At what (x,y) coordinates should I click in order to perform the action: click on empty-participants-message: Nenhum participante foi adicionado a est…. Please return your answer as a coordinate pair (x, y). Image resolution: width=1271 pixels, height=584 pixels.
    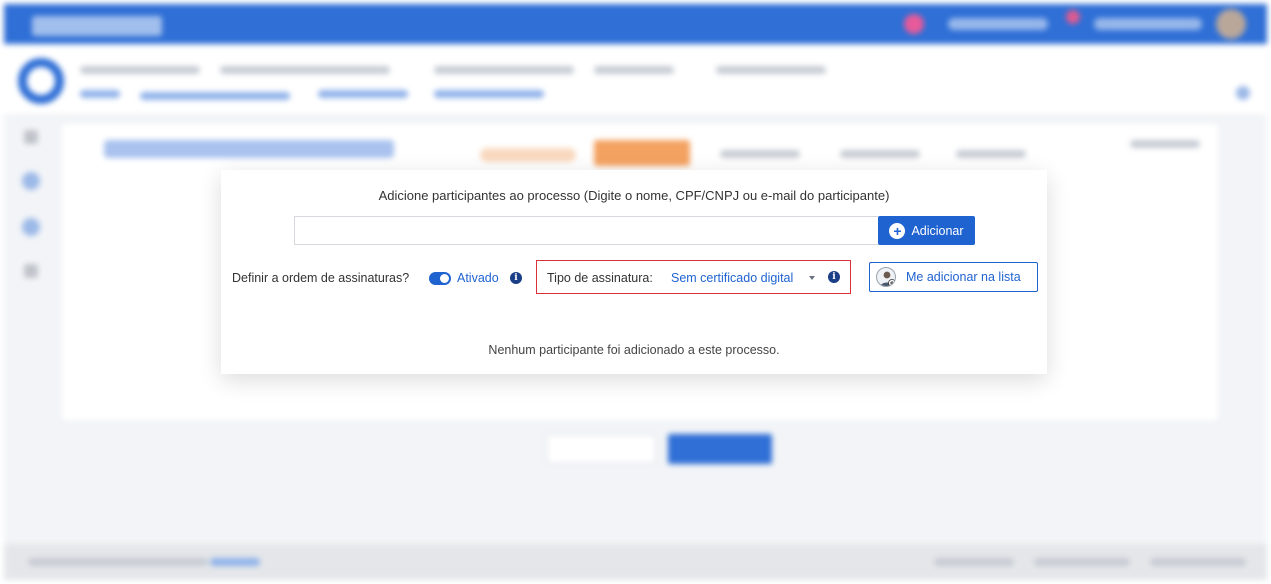
    Looking at the image, I should click on (634, 350).